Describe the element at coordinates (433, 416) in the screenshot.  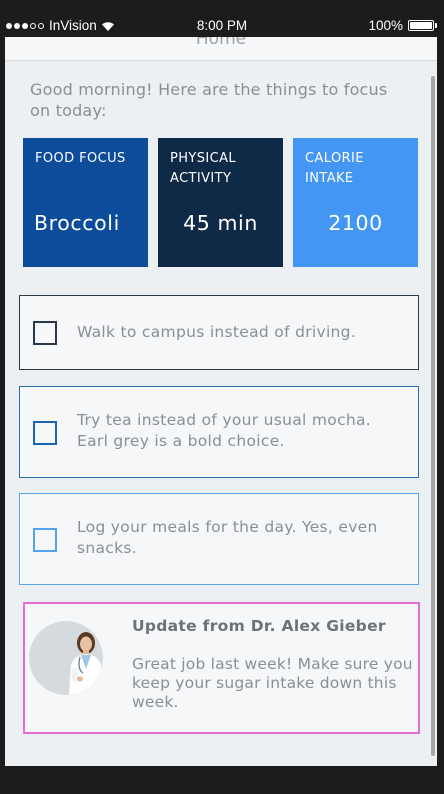
I see `scrollbar` at that location.